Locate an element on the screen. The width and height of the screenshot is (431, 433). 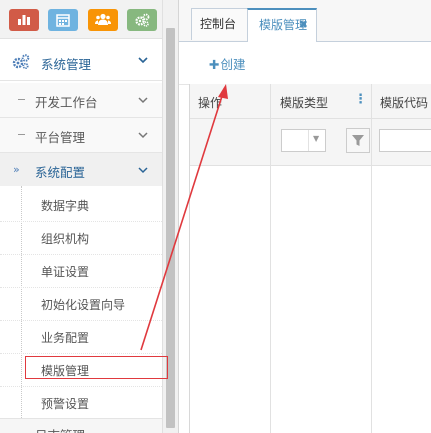
calendar-icon is located at coordinates (63, 20).